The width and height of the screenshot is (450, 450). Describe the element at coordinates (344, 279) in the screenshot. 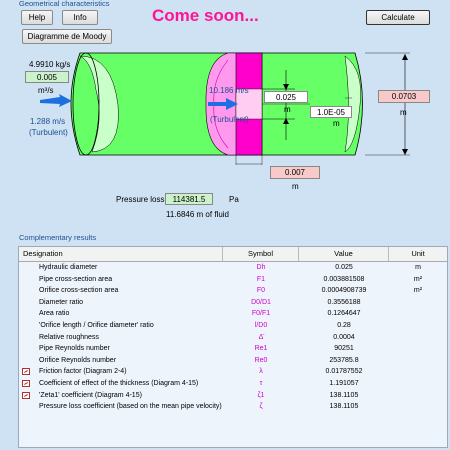

I see `value-cell: 0.003881508` at that location.